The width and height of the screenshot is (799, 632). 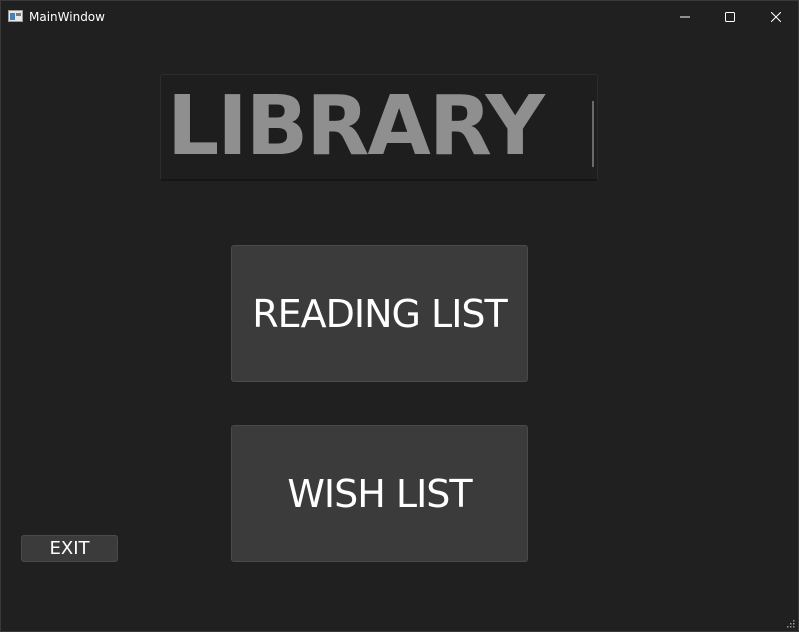 I want to click on minimize-icon, so click(x=685, y=17).